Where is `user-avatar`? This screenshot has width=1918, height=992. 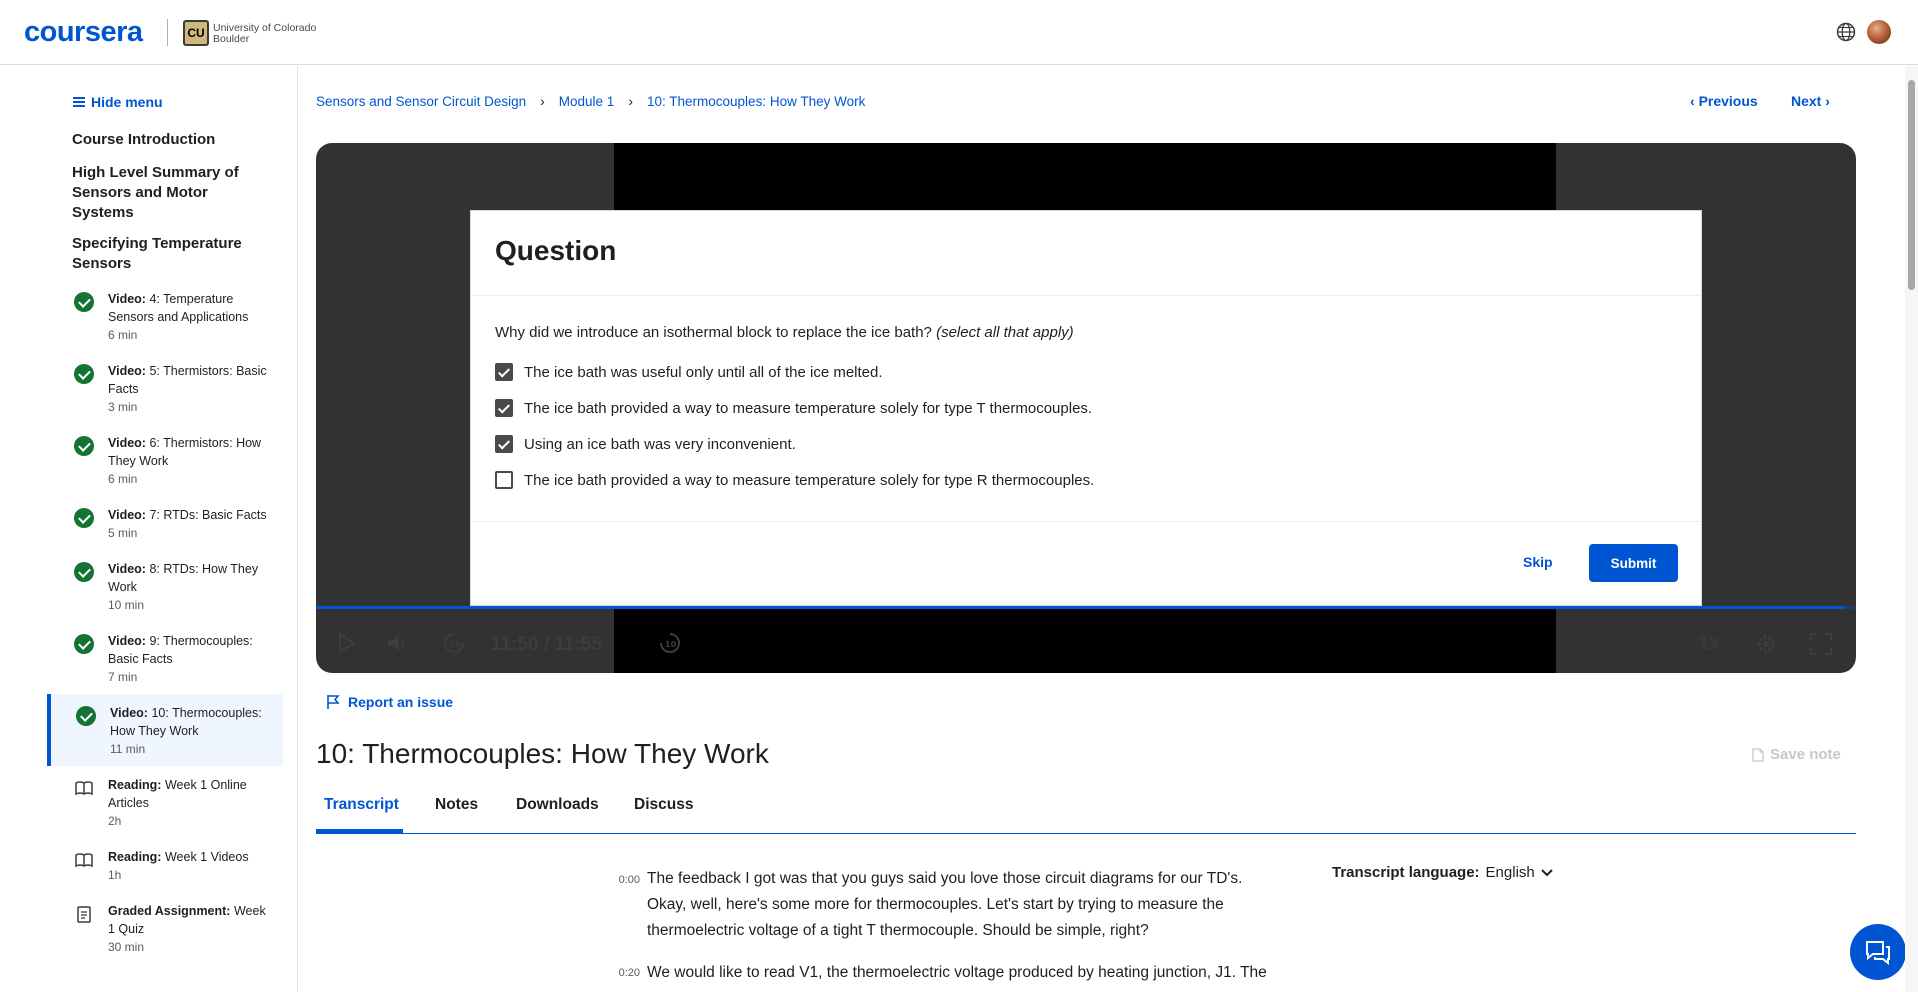 user-avatar is located at coordinates (1879, 32).